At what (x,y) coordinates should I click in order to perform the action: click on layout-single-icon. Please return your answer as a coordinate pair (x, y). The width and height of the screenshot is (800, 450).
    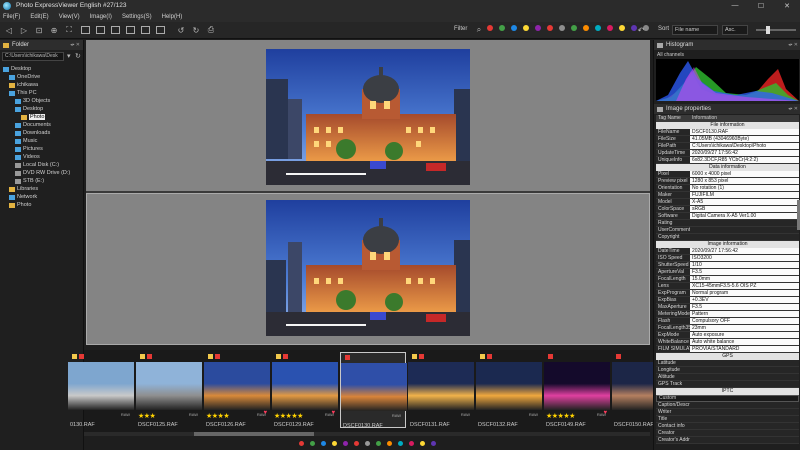
    Looking at the image, I should click on (85, 30).